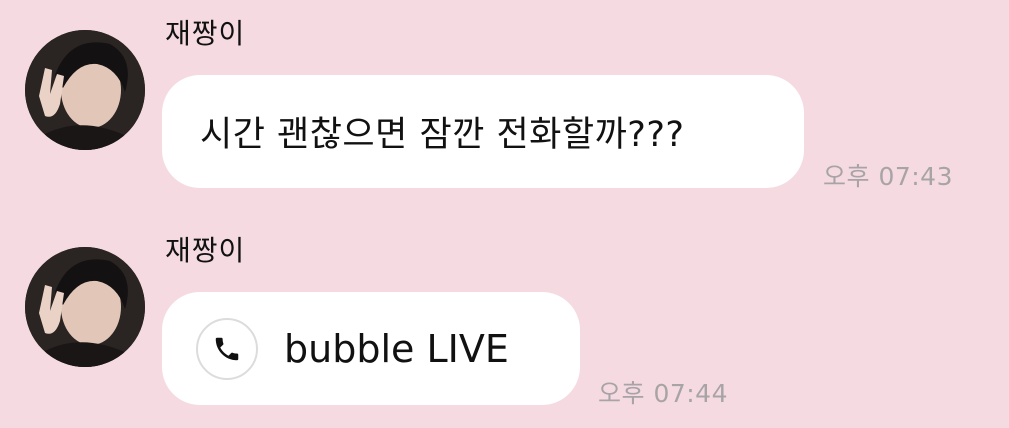 This screenshot has height=428, width=1009. What do you see at coordinates (442, 135) in the screenshot?
I see `message-text: 시간 괜찮으면 잠깐 전화할까???` at bounding box center [442, 135].